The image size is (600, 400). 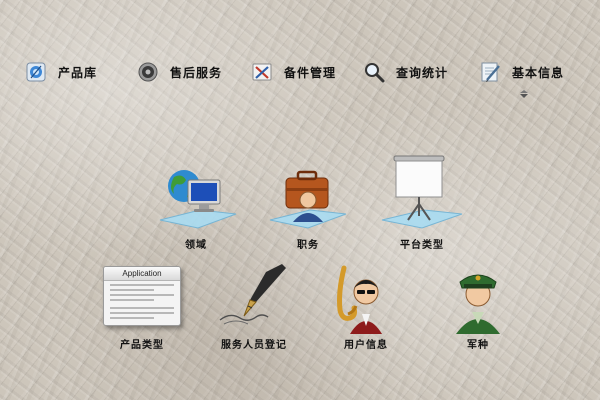 I want to click on fountain-pen-icon, so click(x=254, y=298).